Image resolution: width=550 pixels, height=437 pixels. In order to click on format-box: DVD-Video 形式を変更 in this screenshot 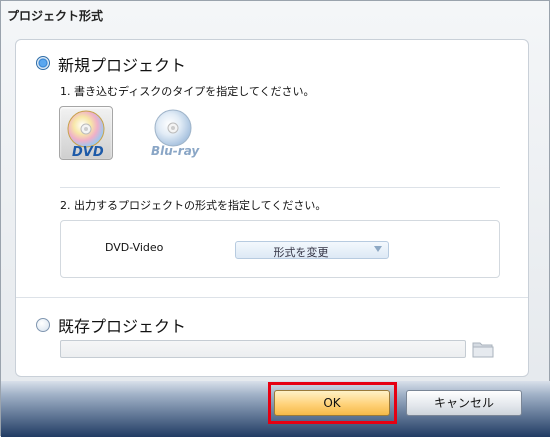, I will do `click(280, 249)`.